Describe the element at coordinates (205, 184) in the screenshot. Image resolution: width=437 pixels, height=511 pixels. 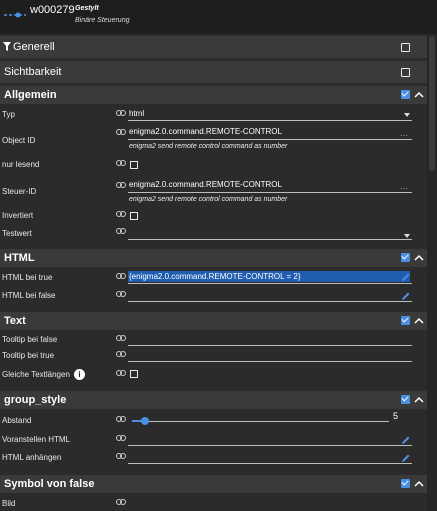
I see `steuer-input: enigma2.0.command.REMOTE-CONTROL` at that location.